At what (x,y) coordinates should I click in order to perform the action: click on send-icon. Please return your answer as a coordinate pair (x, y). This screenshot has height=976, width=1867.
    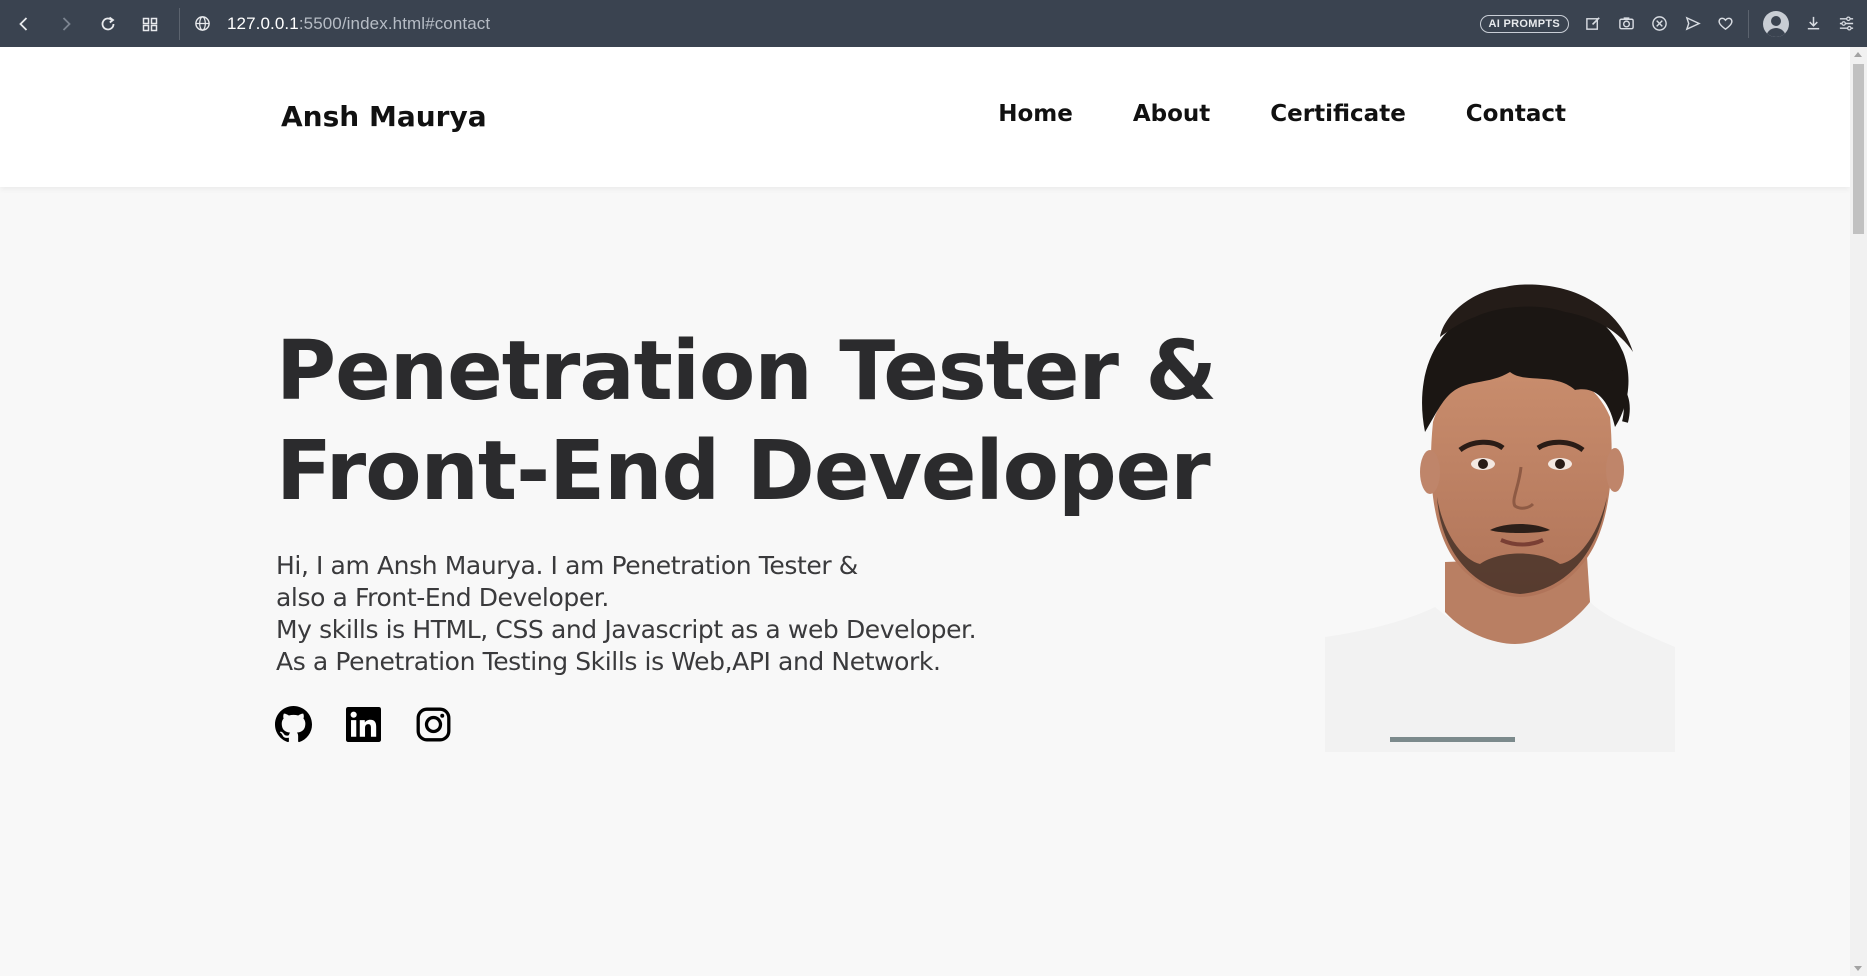
    Looking at the image, I should click on (1692, 23).